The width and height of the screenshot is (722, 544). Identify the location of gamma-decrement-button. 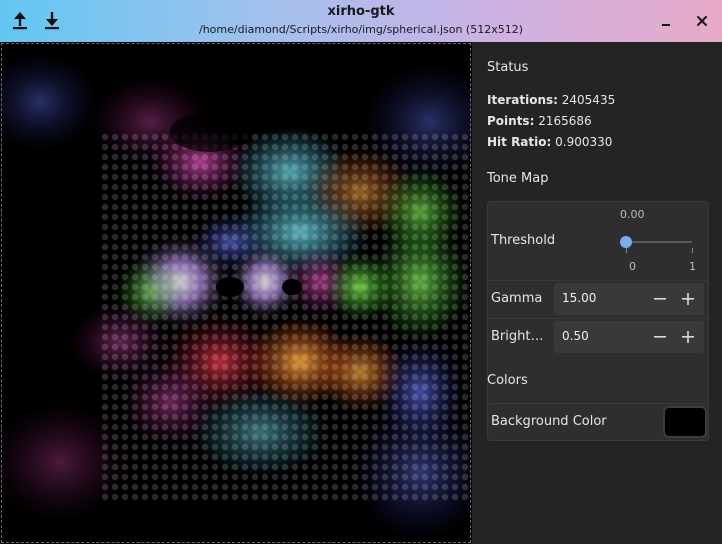
(660, 299).